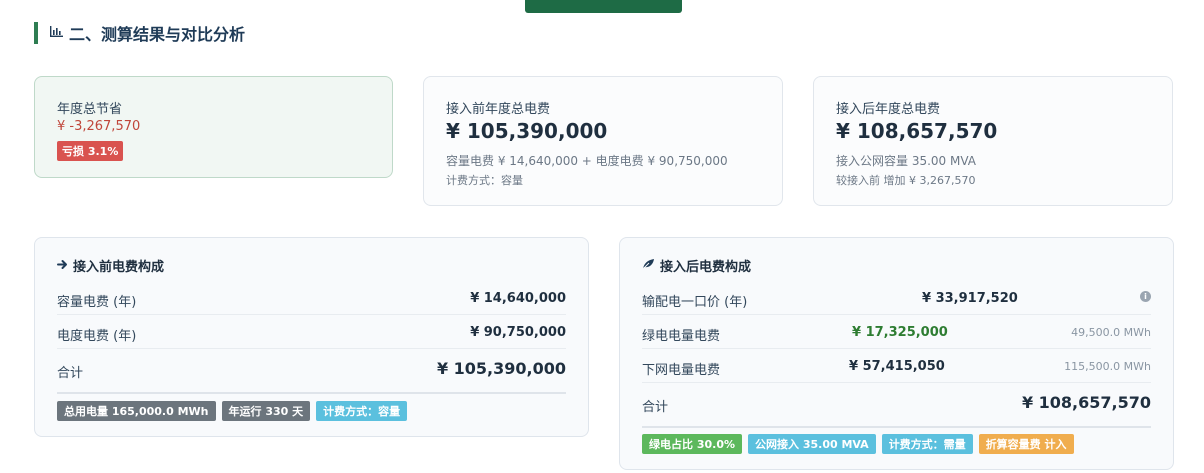 This screenshot has height=473, width=1204. Describe the element at coordinates (603, 6) in the screenshot. I see `top-action-button` at that location.